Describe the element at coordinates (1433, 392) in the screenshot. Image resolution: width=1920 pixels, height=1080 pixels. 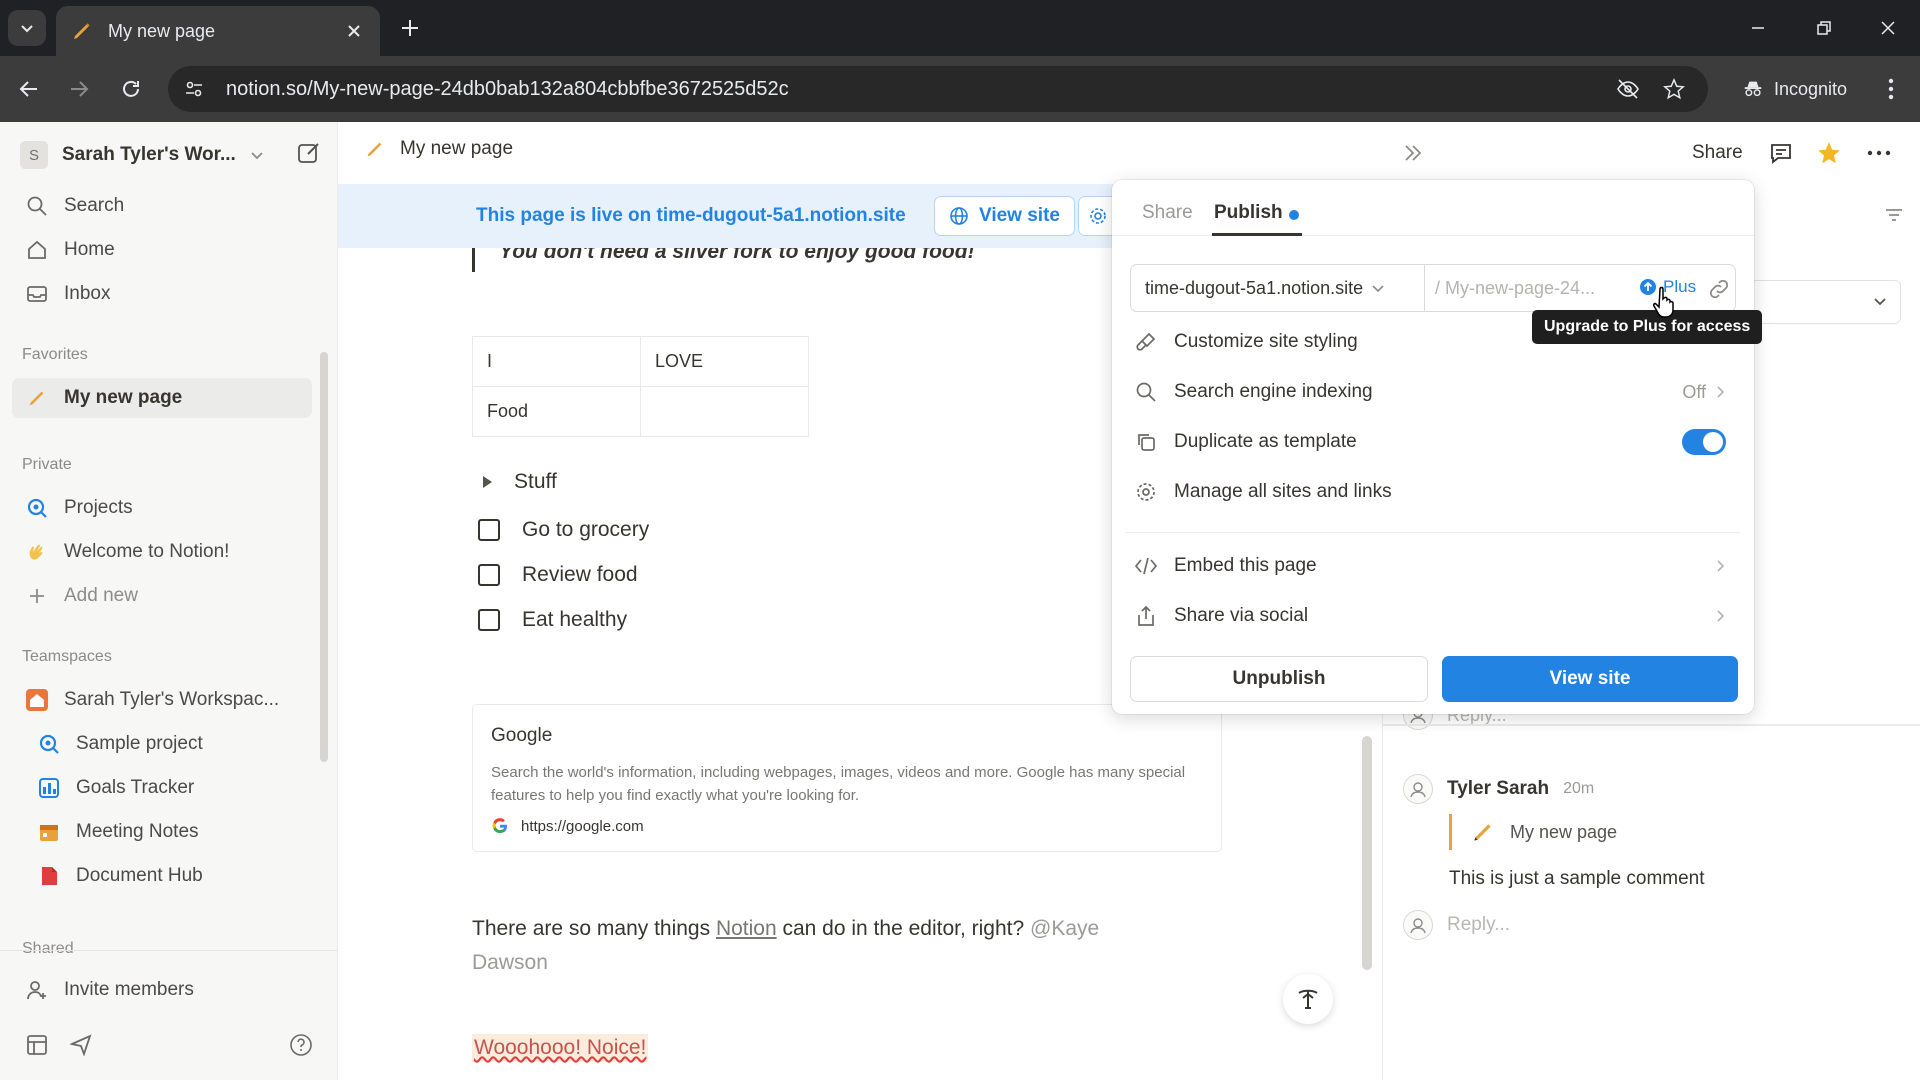
I see `search-engine-indexing-row: Search engine indexing Off` at that location.